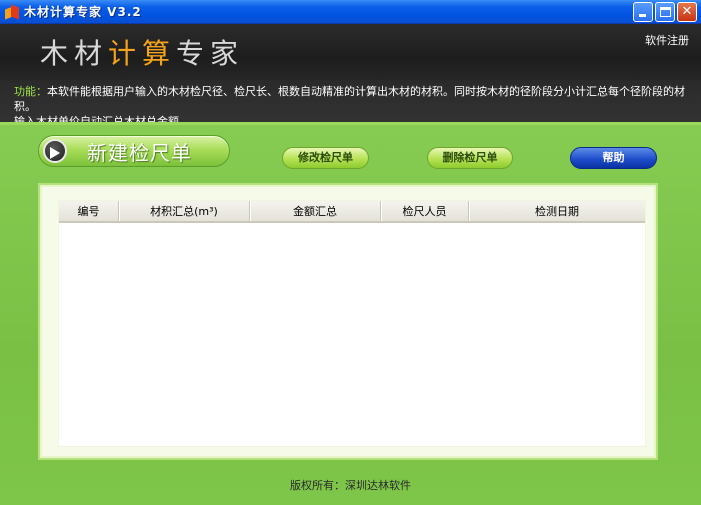 The image size is (701, 505). I want to click on minimize-button, so click(643, 12).